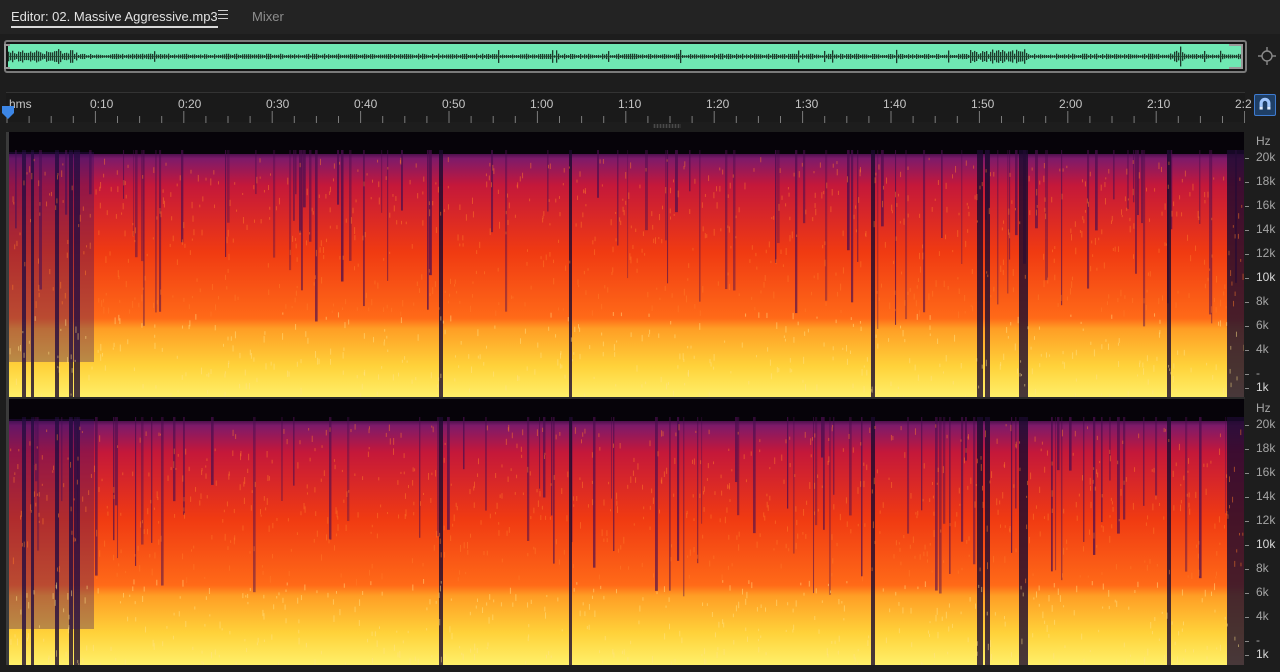 The width and height of the screenshot is (1280, 672). Describe the element at coordinates (278, 104) in the screenshot. I see `ruler-time-label: 0:30` at that location.